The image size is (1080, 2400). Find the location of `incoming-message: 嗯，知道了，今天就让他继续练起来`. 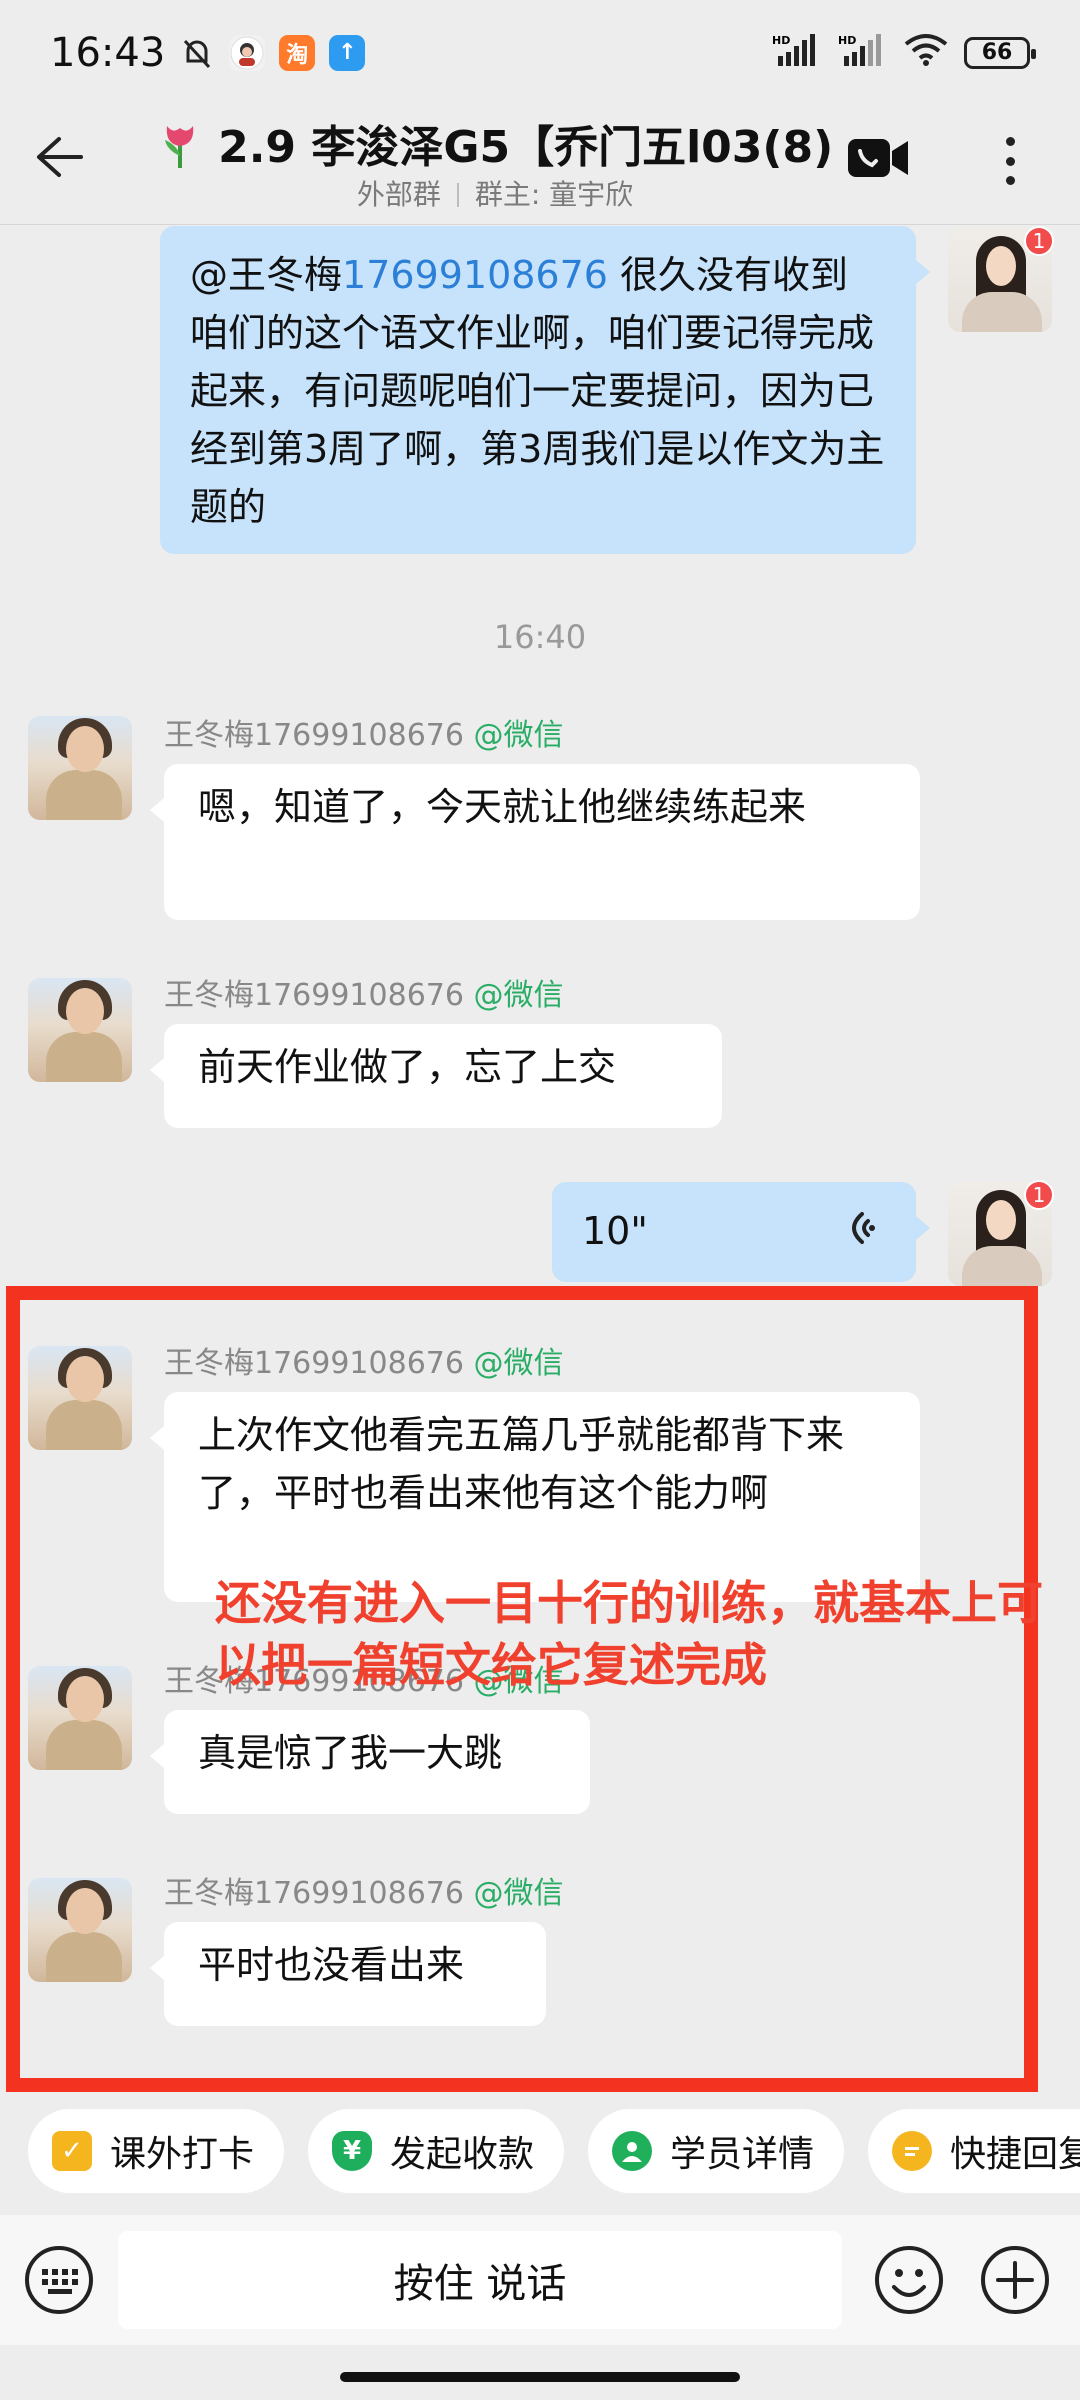

incoming-message: 嗯，知道了，今天就让他继续练起来 is located at coordinates (535, 842).